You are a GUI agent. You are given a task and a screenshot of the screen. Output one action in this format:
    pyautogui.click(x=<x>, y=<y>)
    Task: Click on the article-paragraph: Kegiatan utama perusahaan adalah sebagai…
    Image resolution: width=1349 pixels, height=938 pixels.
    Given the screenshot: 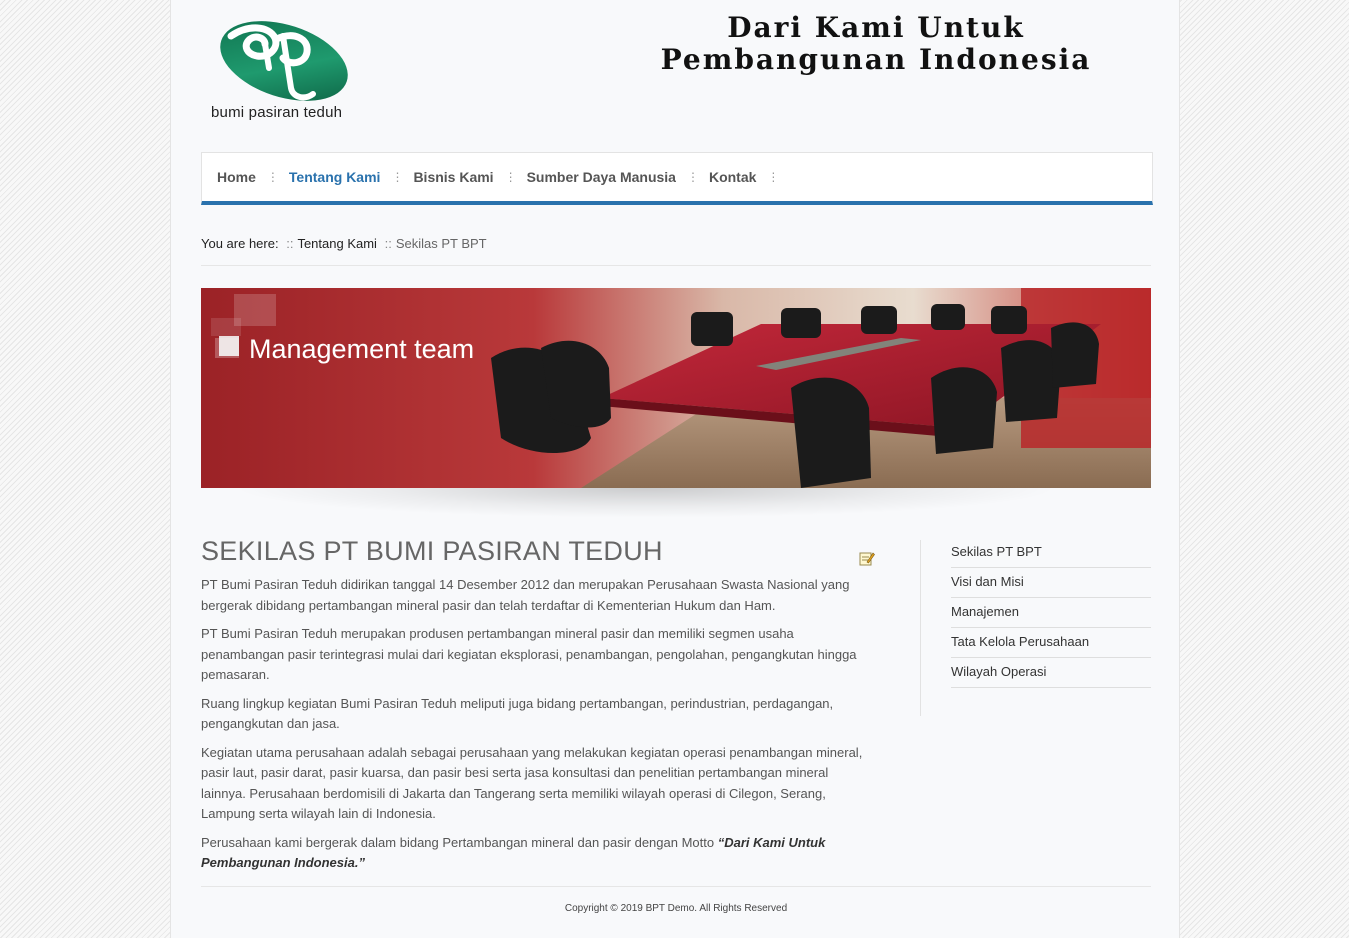 What is the action you would take?
    pyautogui.click(x=532, y=783)
    